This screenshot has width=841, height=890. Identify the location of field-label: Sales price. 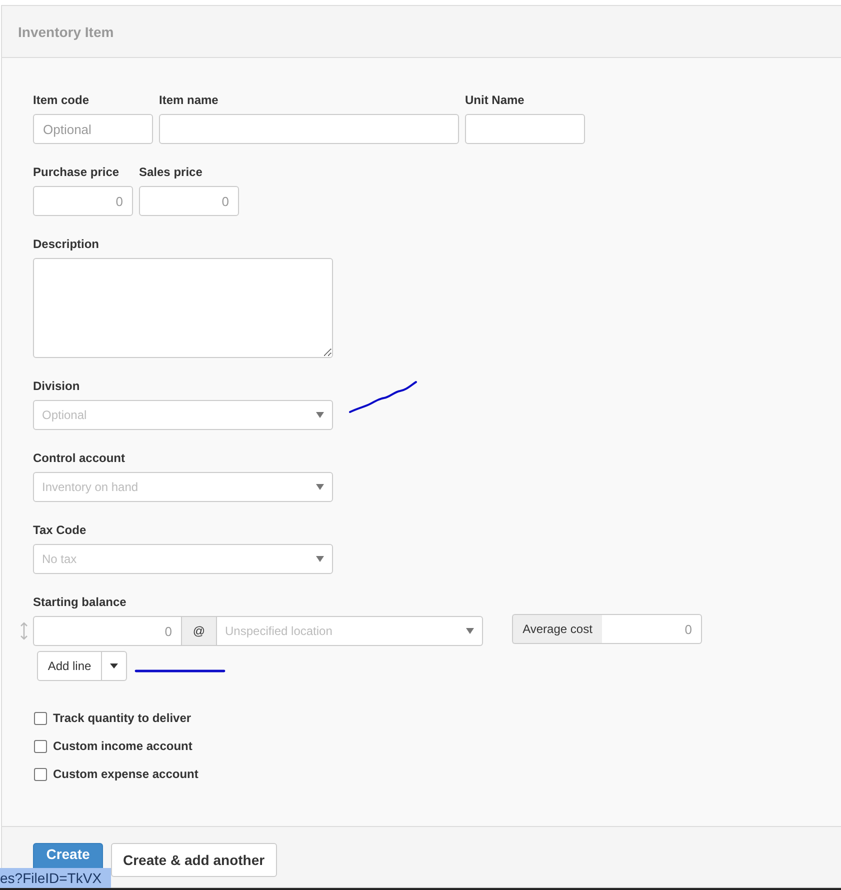
(171, 172).